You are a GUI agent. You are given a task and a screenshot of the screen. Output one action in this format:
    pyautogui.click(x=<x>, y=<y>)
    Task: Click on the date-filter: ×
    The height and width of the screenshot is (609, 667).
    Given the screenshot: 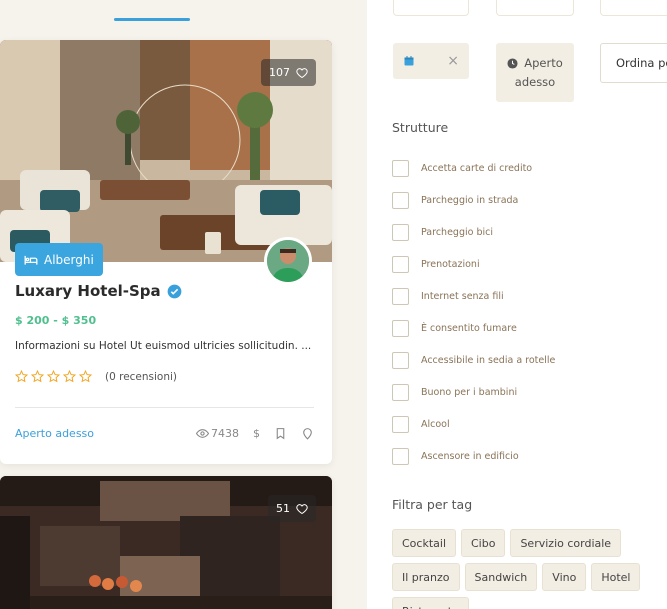 What is the action you would take?
    pyautogui.click(x=431, y=61)
    